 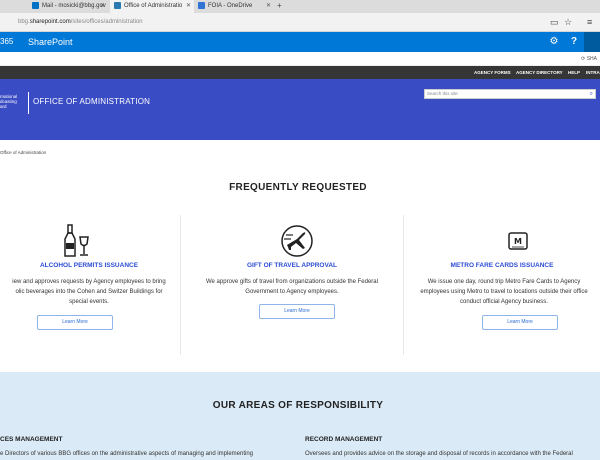 I want to click on desc-line: conduct official Agency business., so click(x=504, y=302).